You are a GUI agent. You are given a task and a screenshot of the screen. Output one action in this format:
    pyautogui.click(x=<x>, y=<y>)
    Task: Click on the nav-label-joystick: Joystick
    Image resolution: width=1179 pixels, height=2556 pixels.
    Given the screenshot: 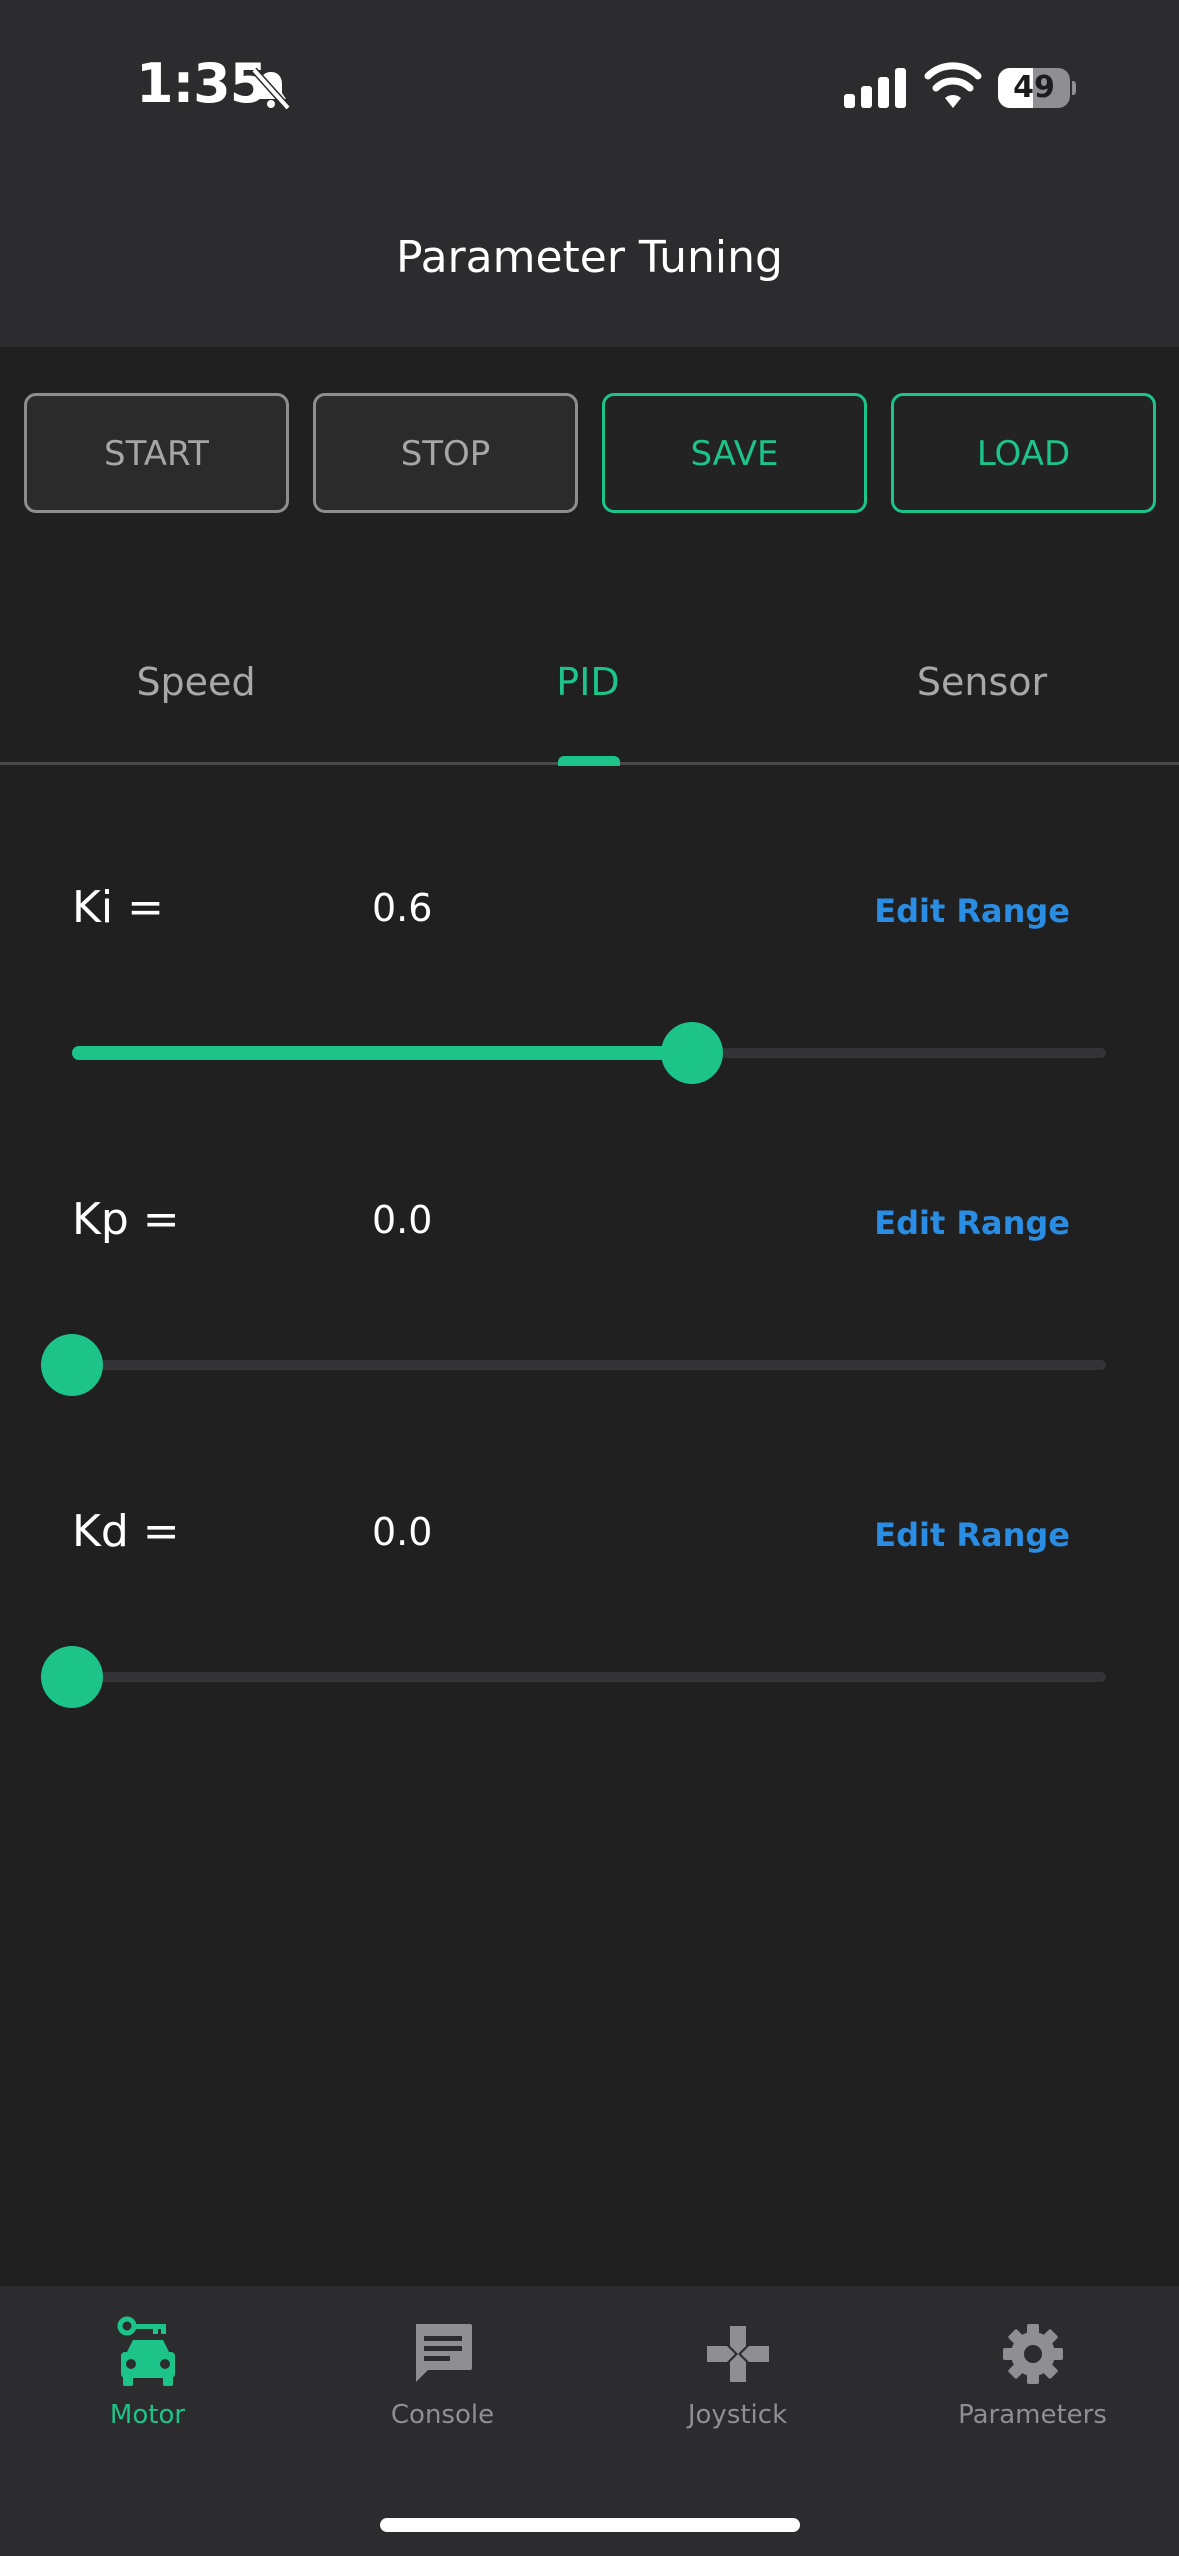 What is the action you would take?
    pyautogui.click(x=737, y=2415)
    